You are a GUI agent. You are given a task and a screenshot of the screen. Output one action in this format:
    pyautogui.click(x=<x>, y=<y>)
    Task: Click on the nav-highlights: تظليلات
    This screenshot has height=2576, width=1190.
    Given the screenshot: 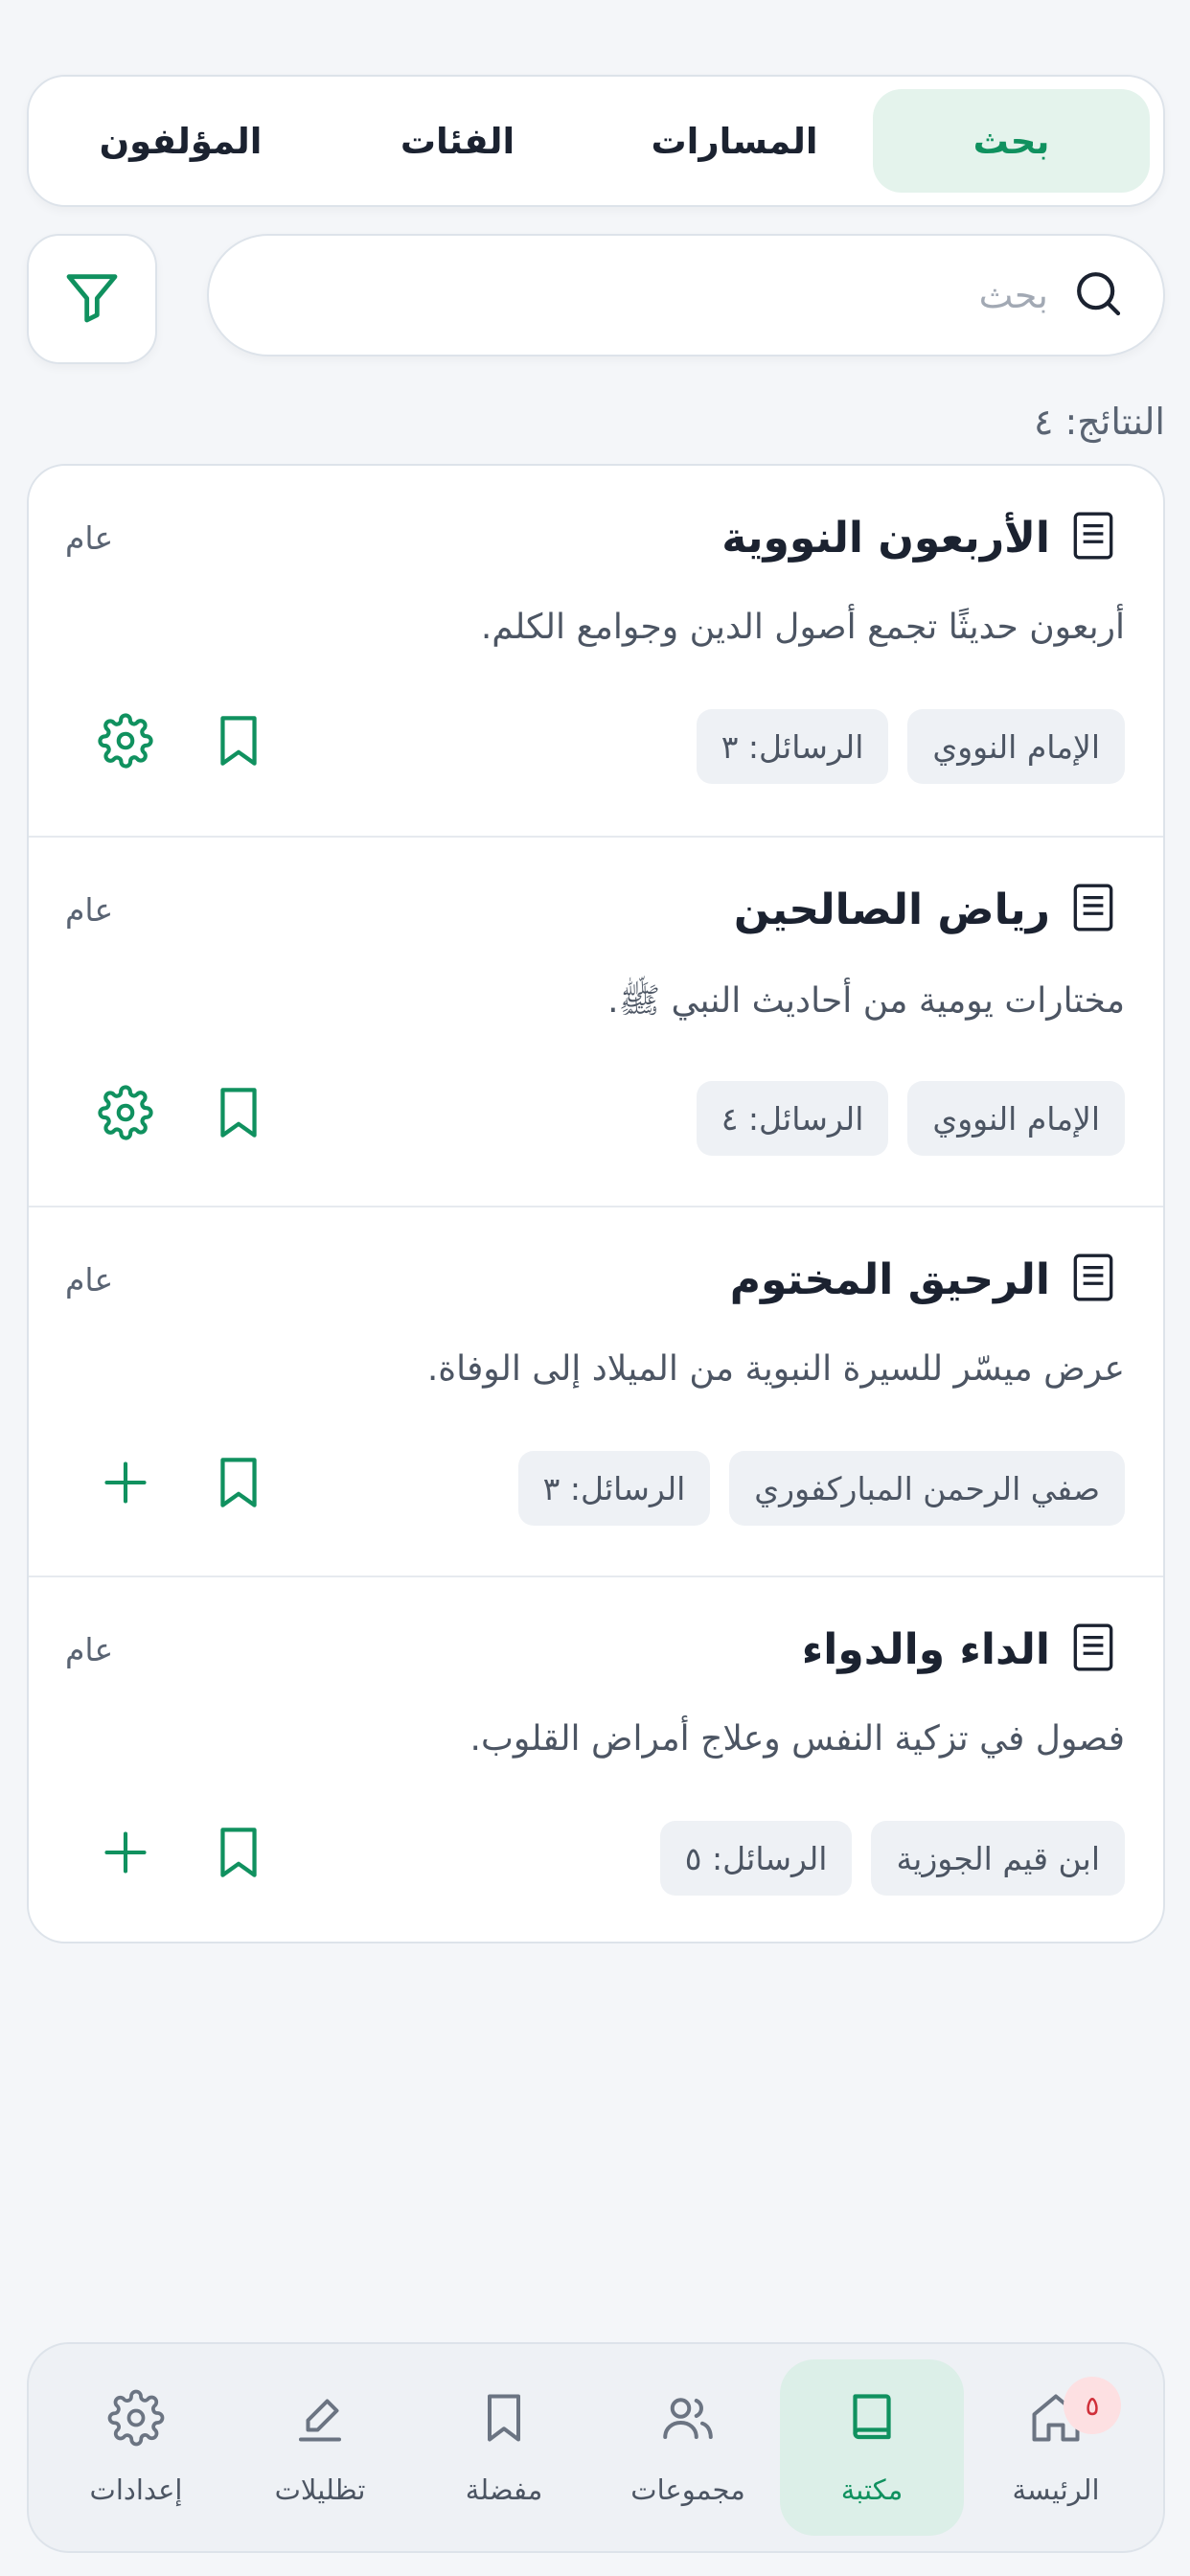 What is the action you would take?
    pyautogui.click(x=320, y=2447)
    